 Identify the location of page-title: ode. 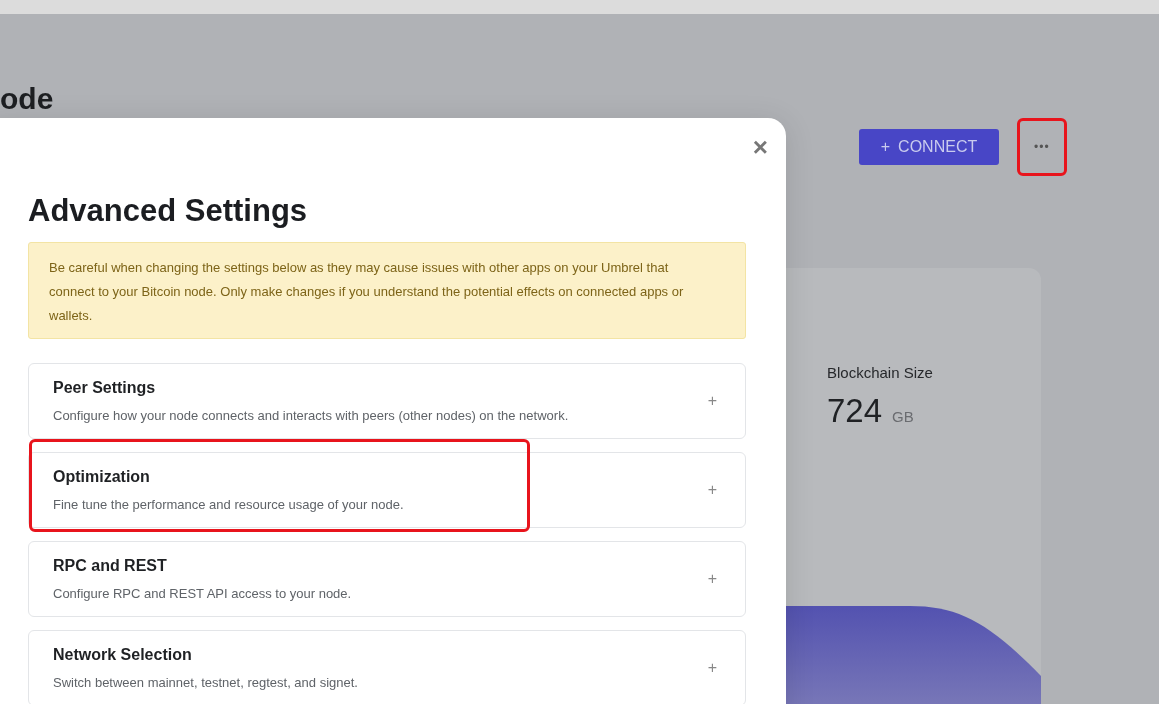
(27, 99).